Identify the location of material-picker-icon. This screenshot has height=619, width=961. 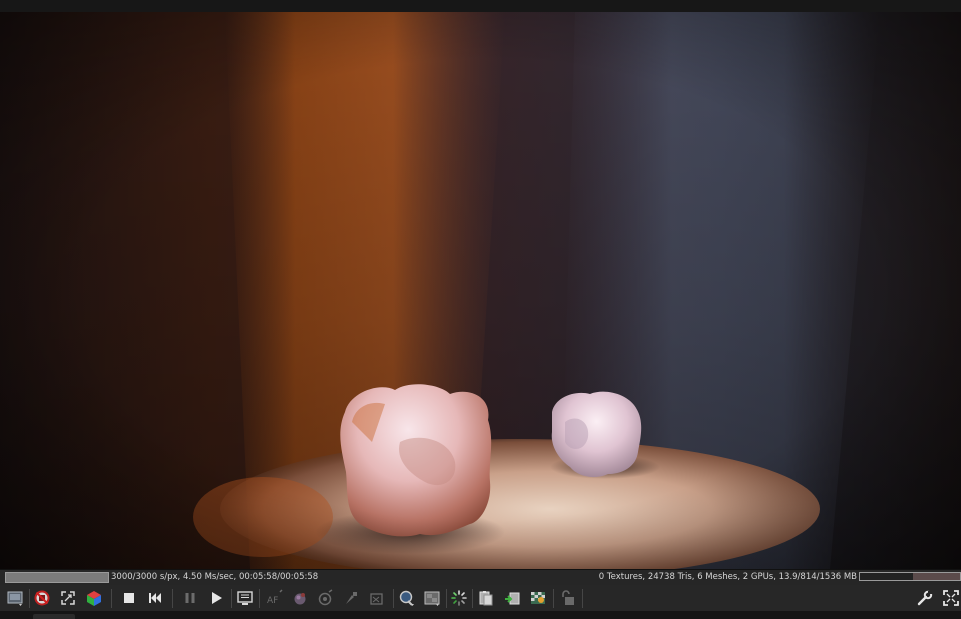
(300, 598).